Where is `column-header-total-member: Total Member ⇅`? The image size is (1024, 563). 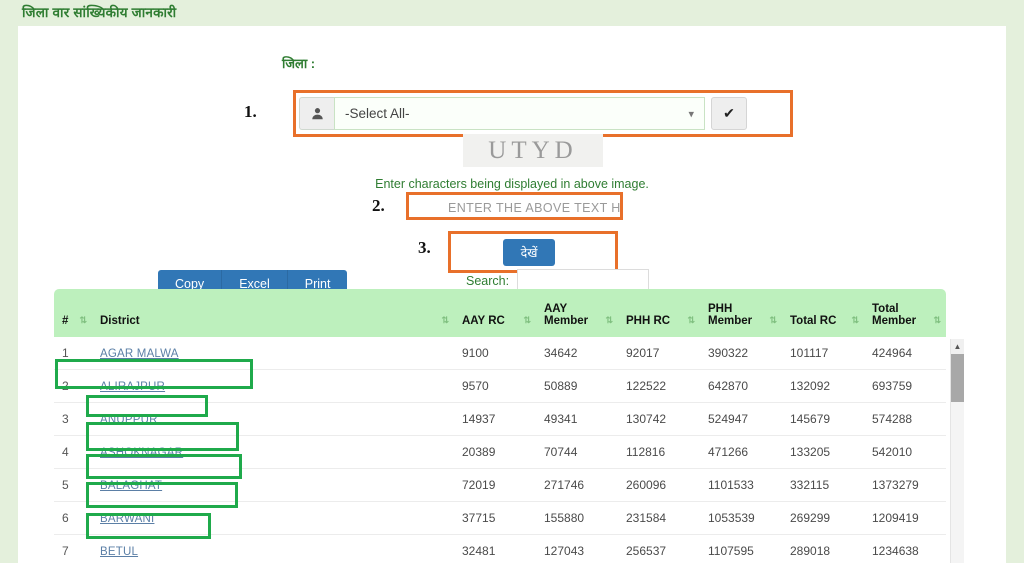
column-header-total-member: Total Member ⇅ is located at coordinates (905, 313).